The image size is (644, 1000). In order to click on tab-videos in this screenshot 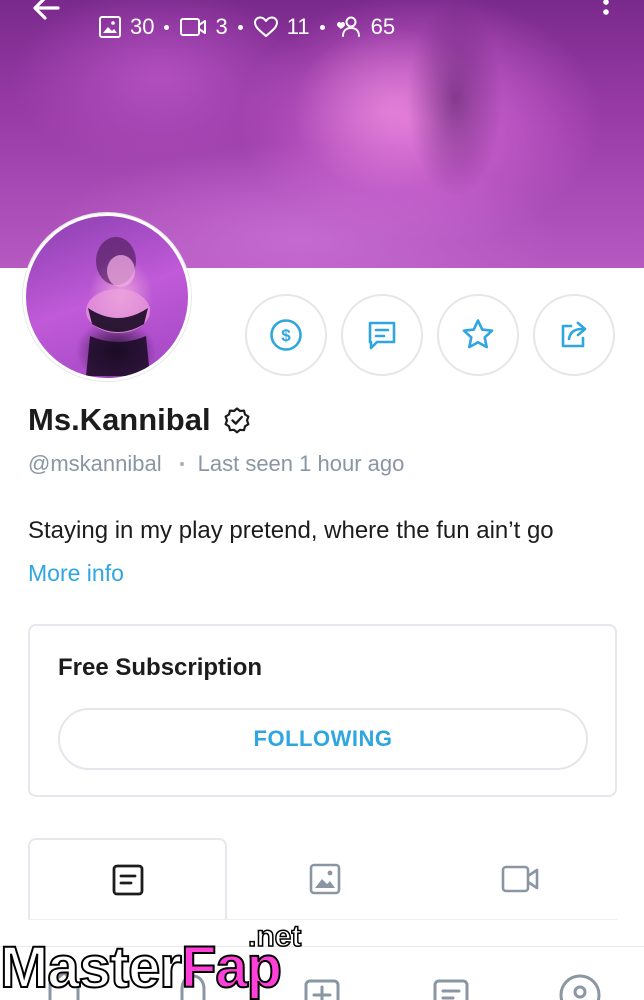, I will do `click(519, 878)`.